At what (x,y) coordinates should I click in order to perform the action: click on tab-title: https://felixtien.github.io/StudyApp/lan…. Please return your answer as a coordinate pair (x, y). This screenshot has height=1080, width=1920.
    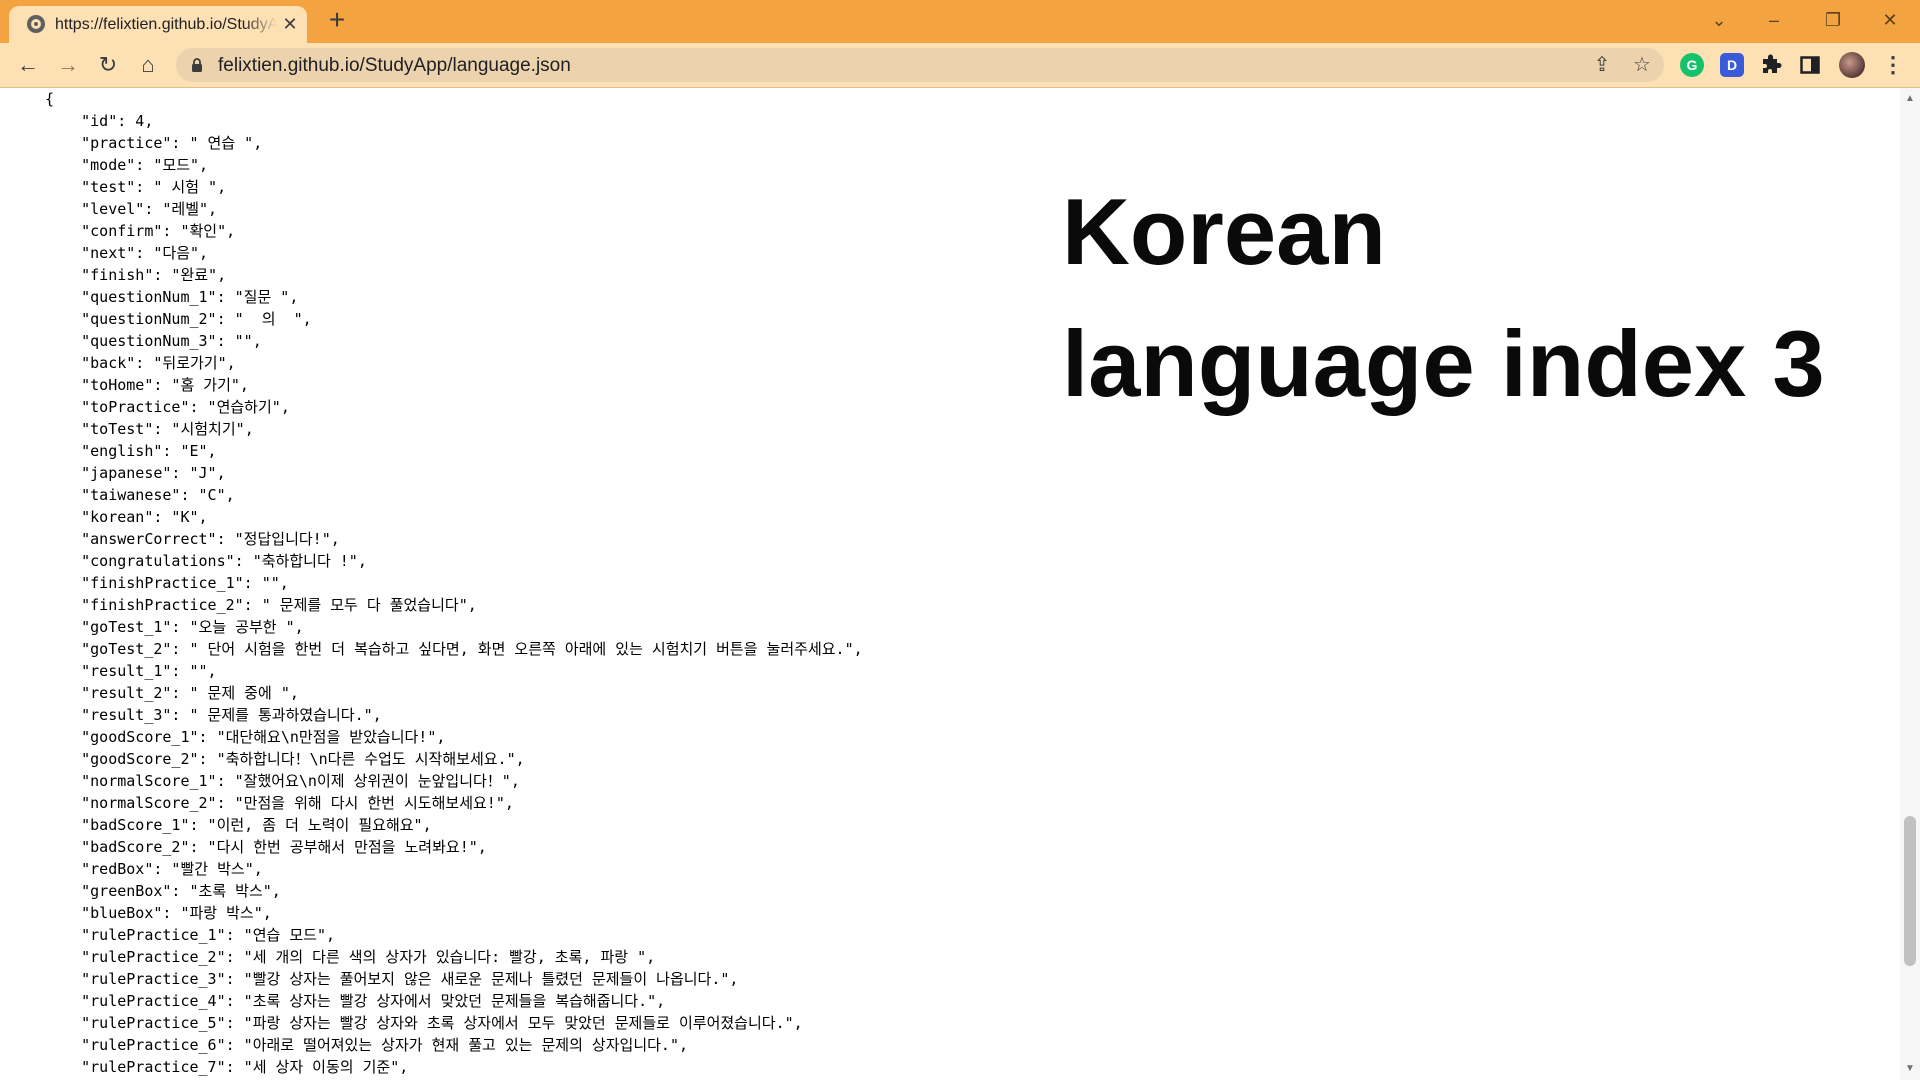
    Looking at the image, I should click on (166, 24).